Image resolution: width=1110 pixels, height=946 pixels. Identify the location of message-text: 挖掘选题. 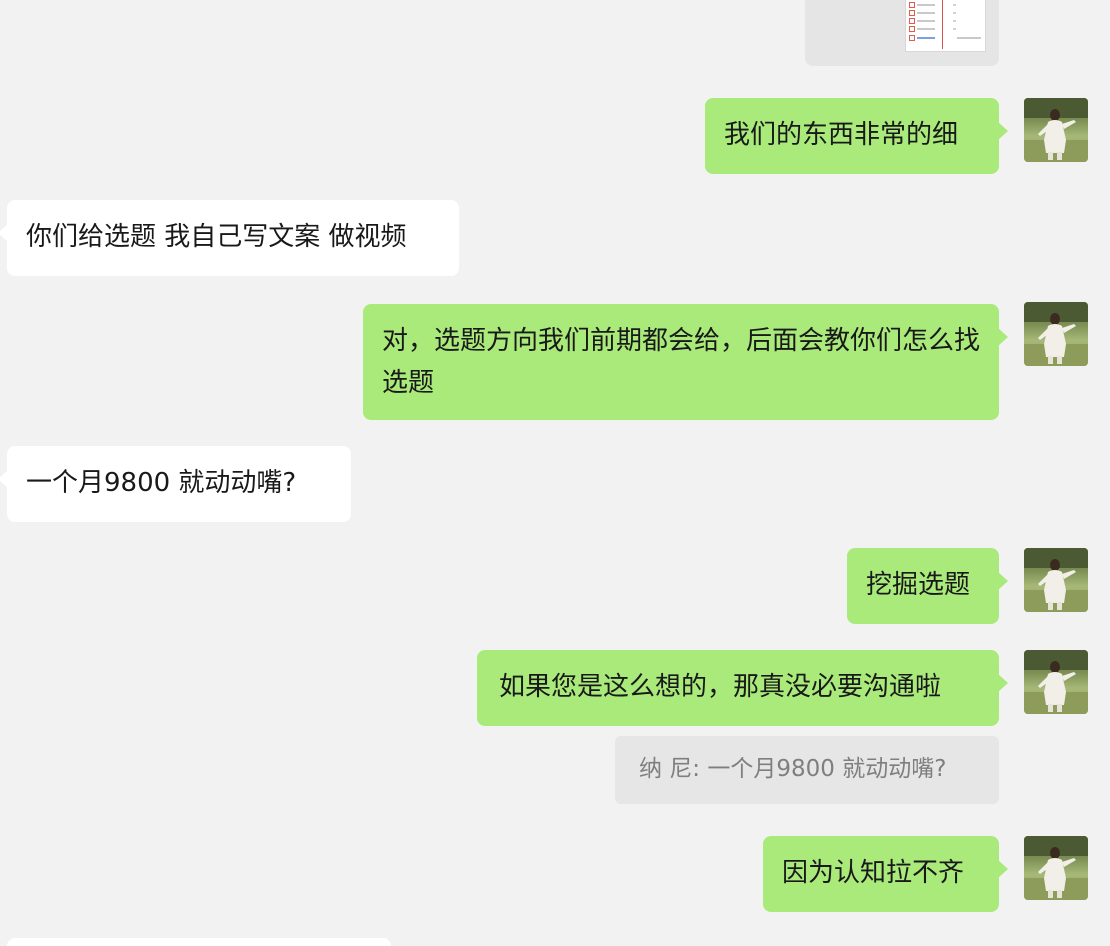
(918, 585).